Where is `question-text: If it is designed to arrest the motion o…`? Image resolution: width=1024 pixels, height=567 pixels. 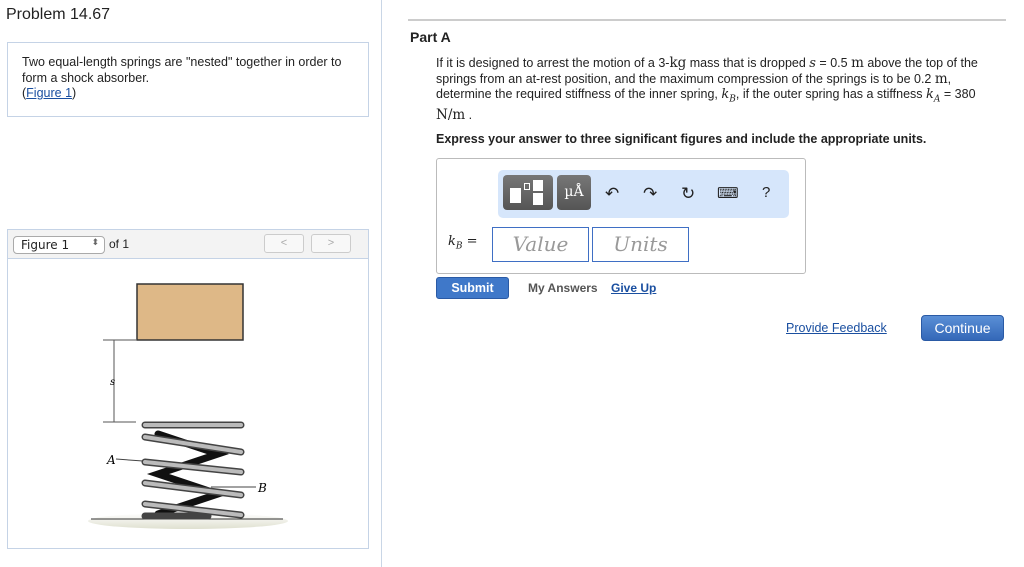
question-text: If it is designed to arrest the motion o… is located at coordinates (707, 89).